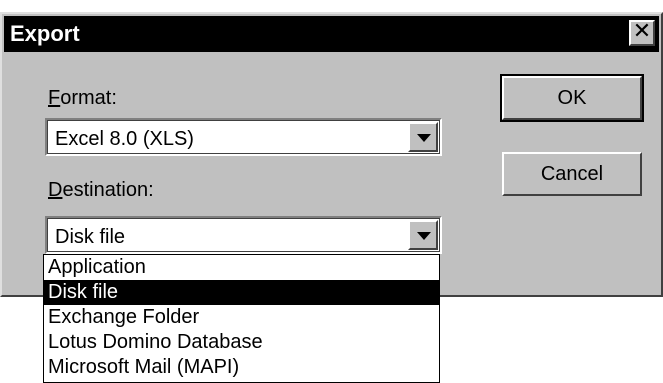  What do you see at coordinates (101, 190) in the screenshot?
I see `destination-label: Destination:` at bounding box center [101, 190].